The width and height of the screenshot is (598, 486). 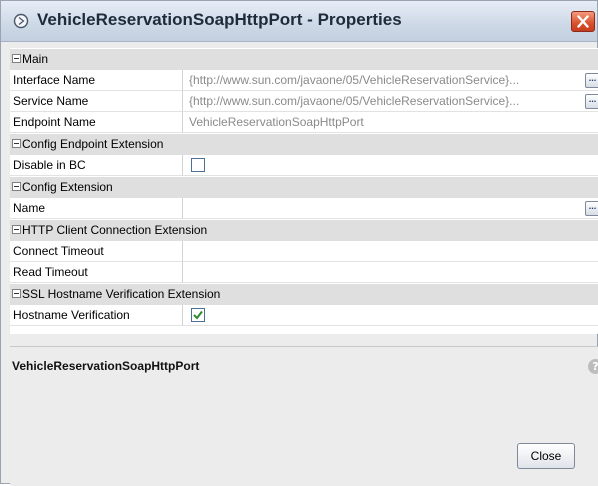 I want to click on disable-in-bc-checkbox, so click(x=198, y=165).